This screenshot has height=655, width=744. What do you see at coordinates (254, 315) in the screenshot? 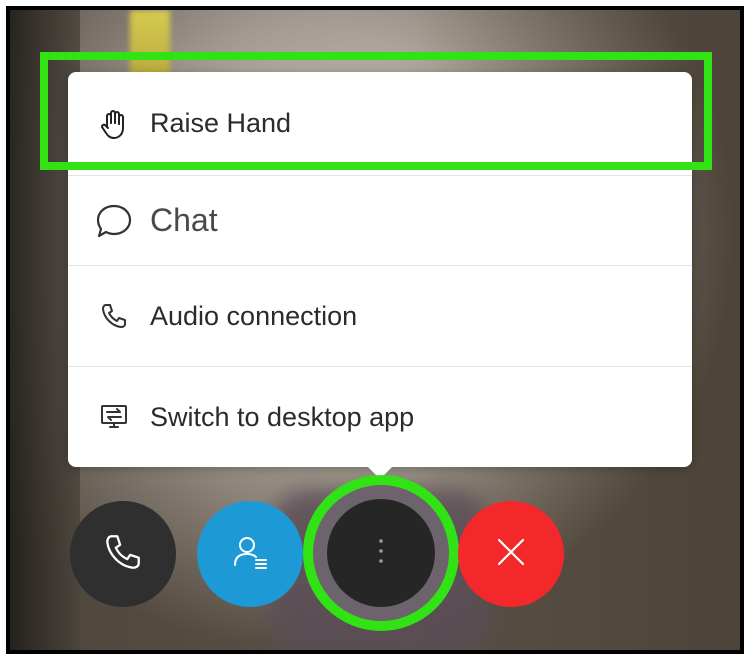
I see `menu-item-label: Audio connection` at bounding box center [254, 315].